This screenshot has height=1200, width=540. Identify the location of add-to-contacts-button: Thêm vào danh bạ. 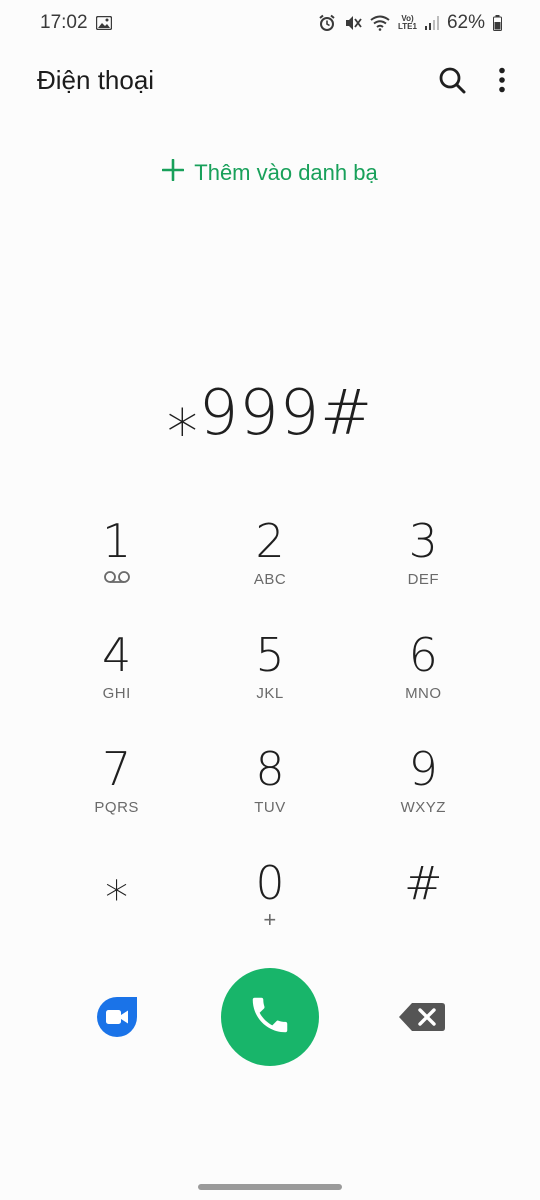
(270, 173).